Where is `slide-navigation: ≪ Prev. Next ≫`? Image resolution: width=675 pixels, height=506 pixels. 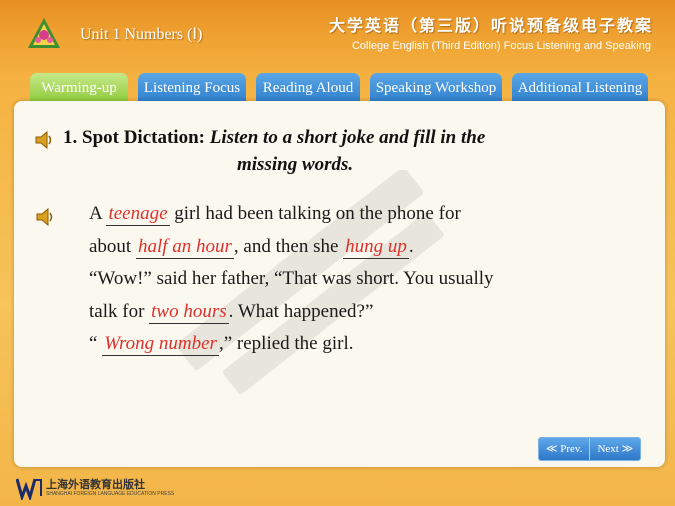
slide-navigation: ≪ Prev. Next ≫ is located at coordinates (590, 449).